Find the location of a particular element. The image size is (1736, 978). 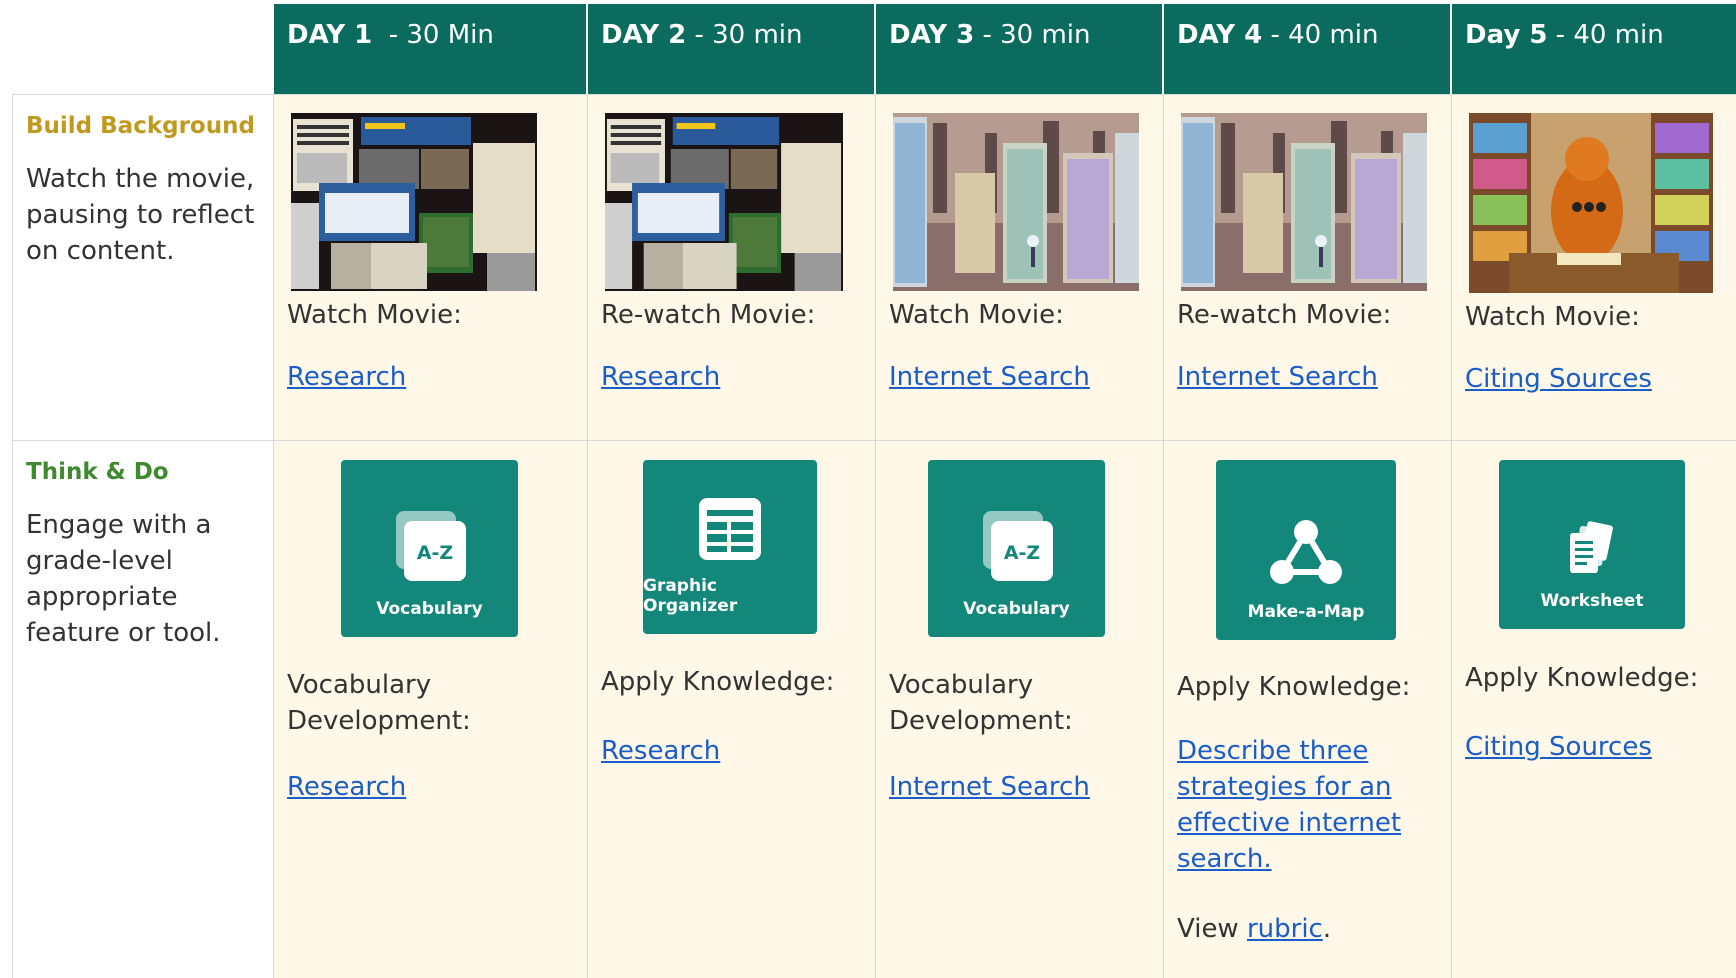

think-day-4-text: Apply Knowledge: is located at coordinates (1294, 687).